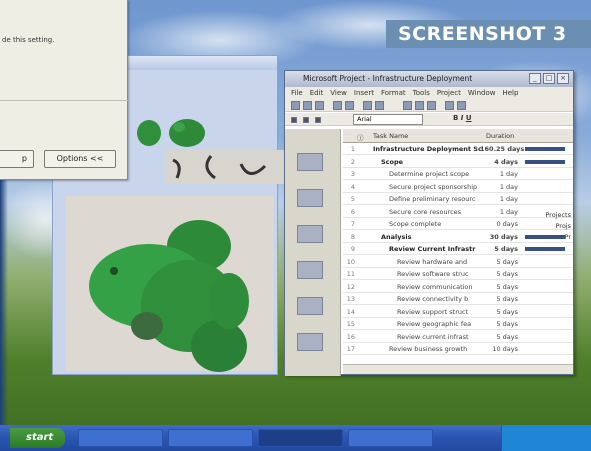  Describe the element at coordinates (482, 93) in the screenshot. I see `menu-item-window: Window` at that location.